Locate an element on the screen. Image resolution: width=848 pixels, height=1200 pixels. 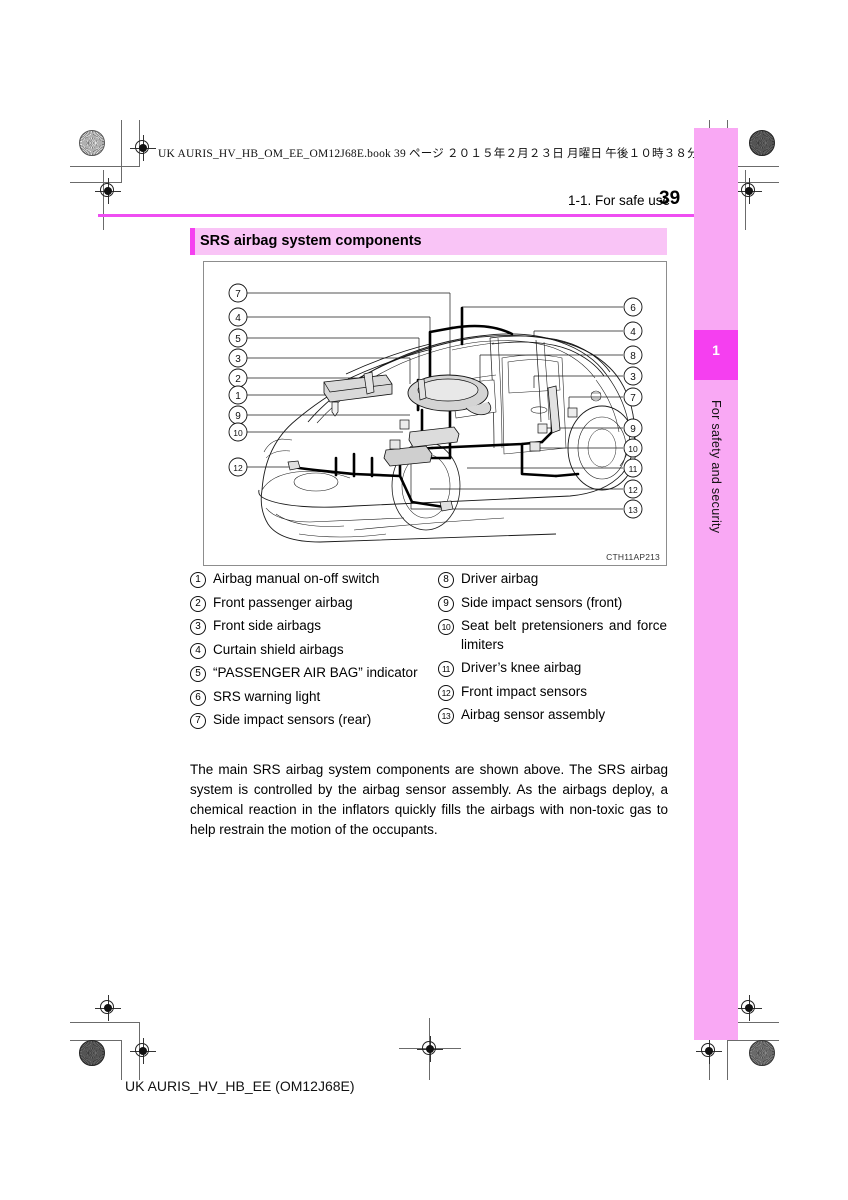
chapter-number-label: 1 is located at coordinates (716, 350).